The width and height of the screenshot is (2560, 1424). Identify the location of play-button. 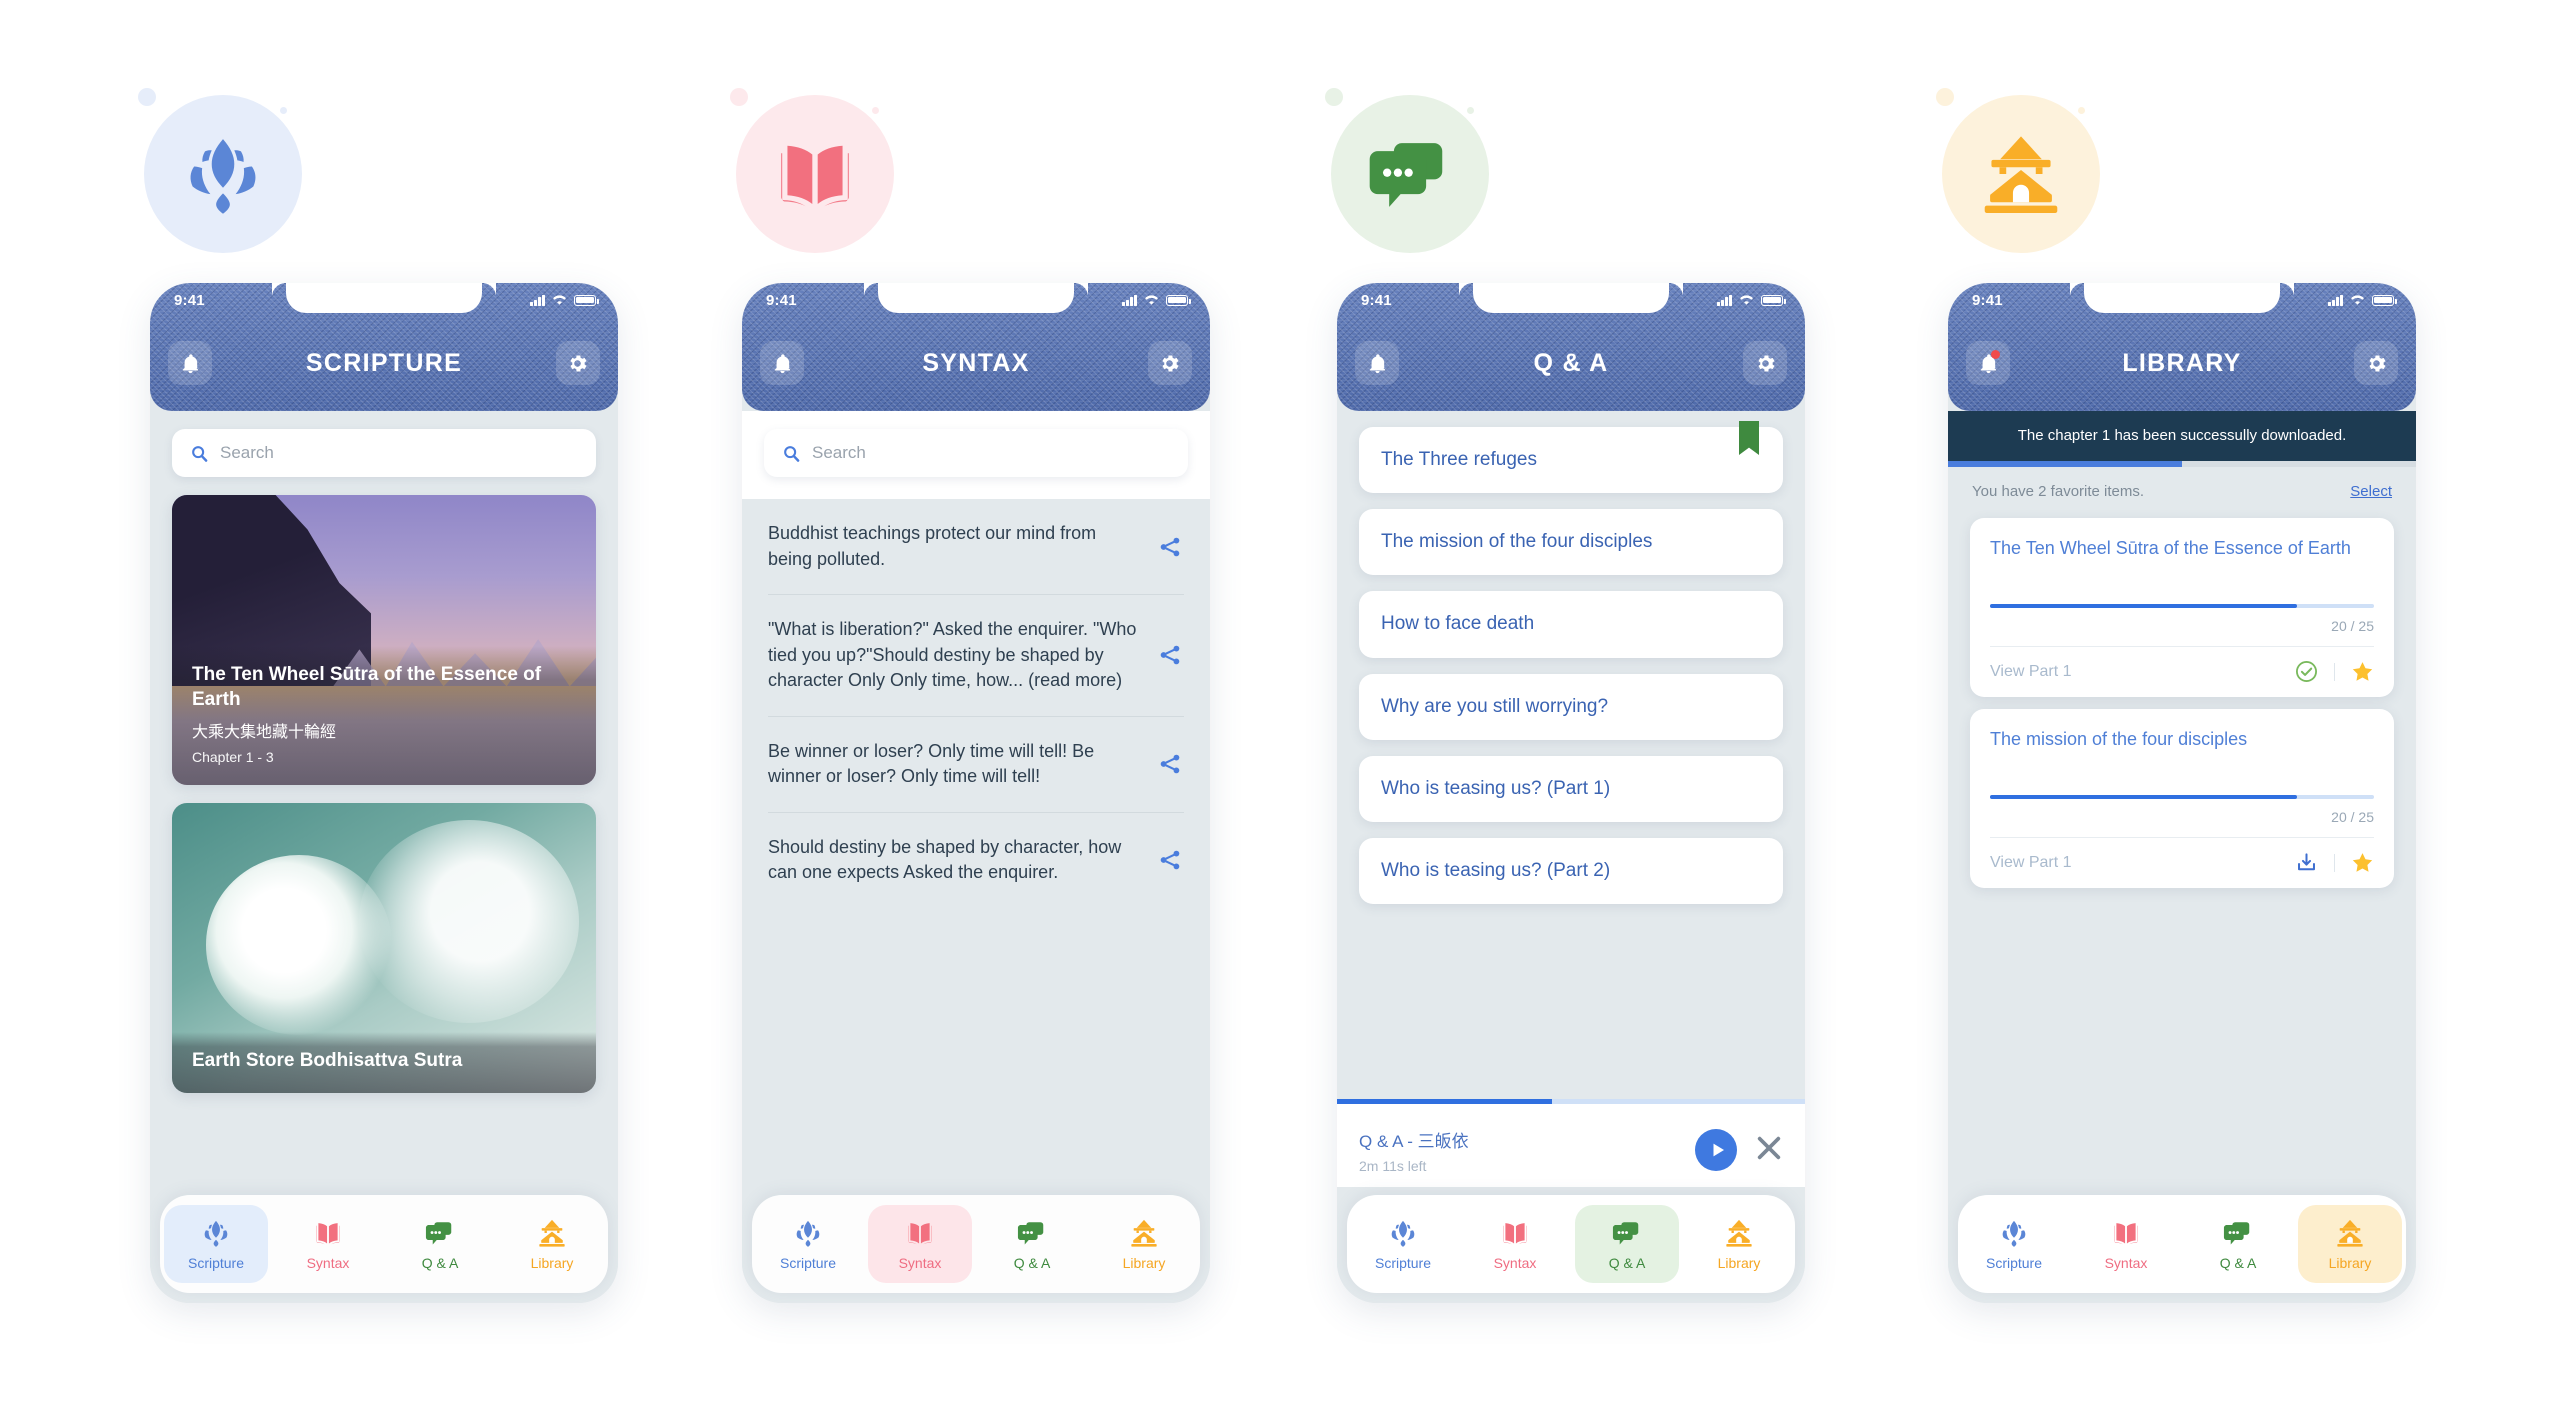
(1716, 1150).